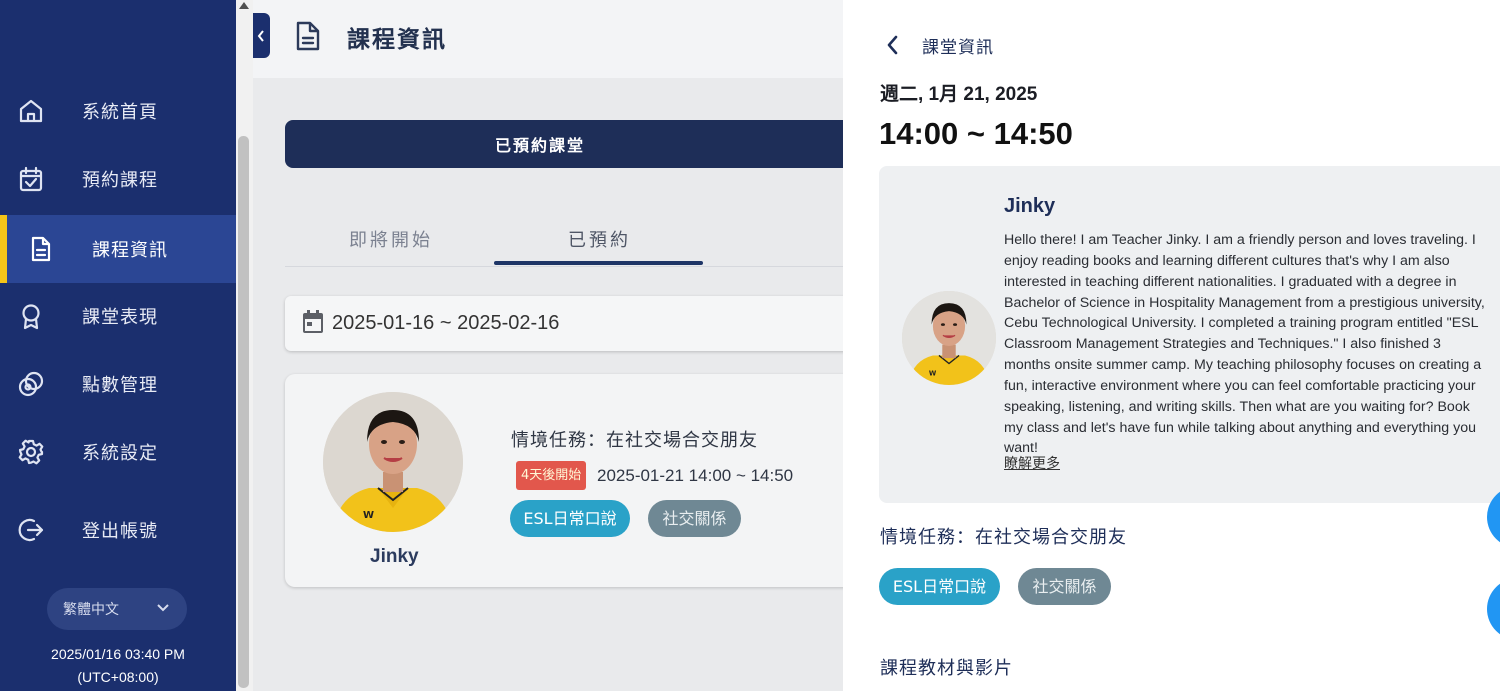 The height and width of the screenshot is (691, 1500). What do you see at coordinates (976, 133) in the screenshot?
I see `lesson-time-range: 14:00 ~ 14:50` at bounding box center [976, 133].